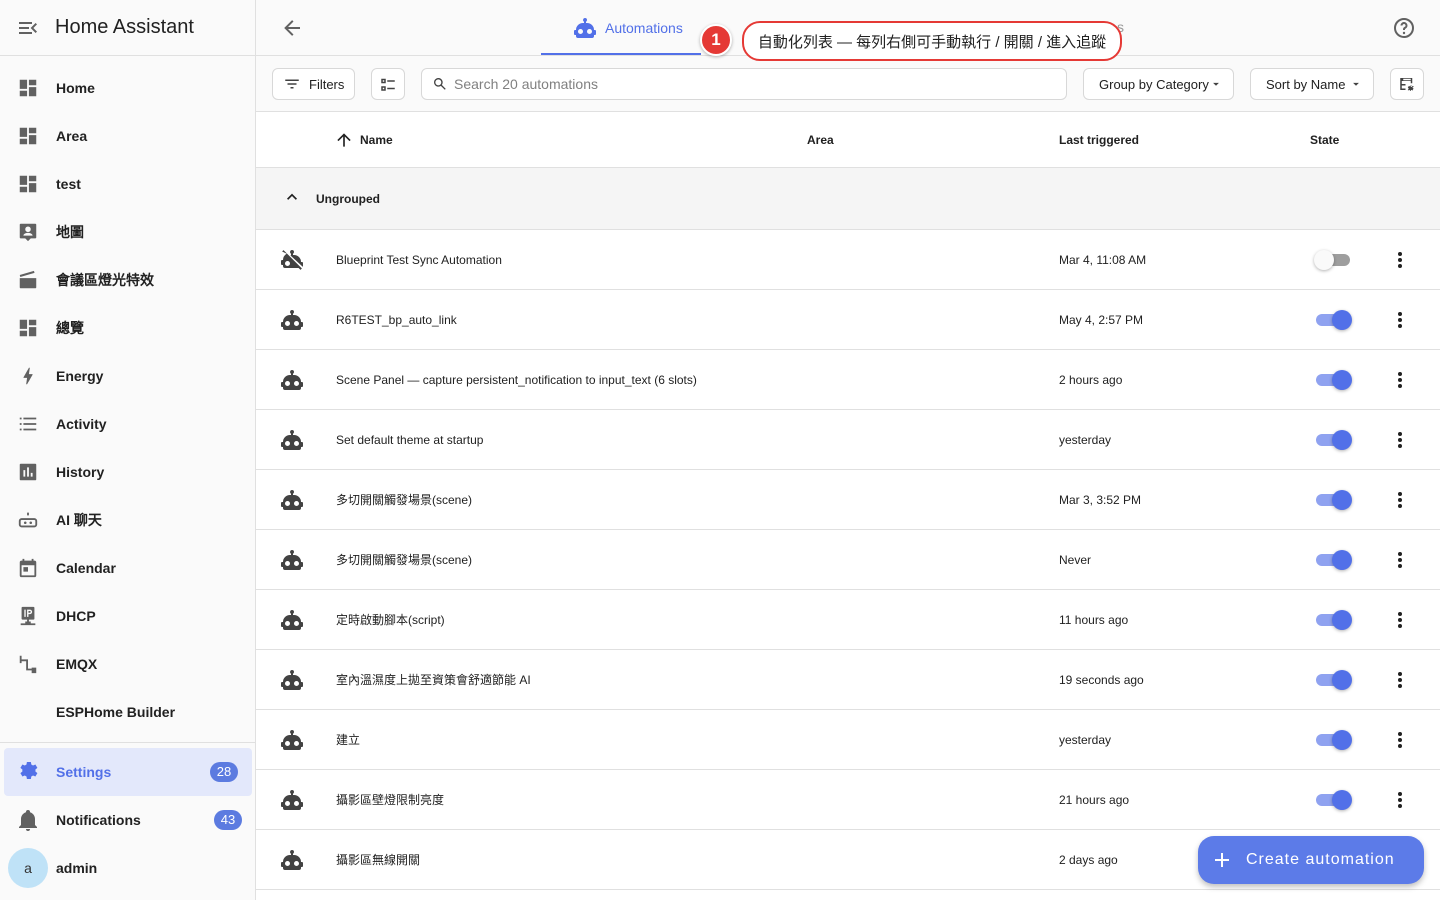 The width and height of the screenshot is (1440, 900). Describe the element at coordinates (376, 140) in the screenshot. I see `column-header-name: Name` at that location.